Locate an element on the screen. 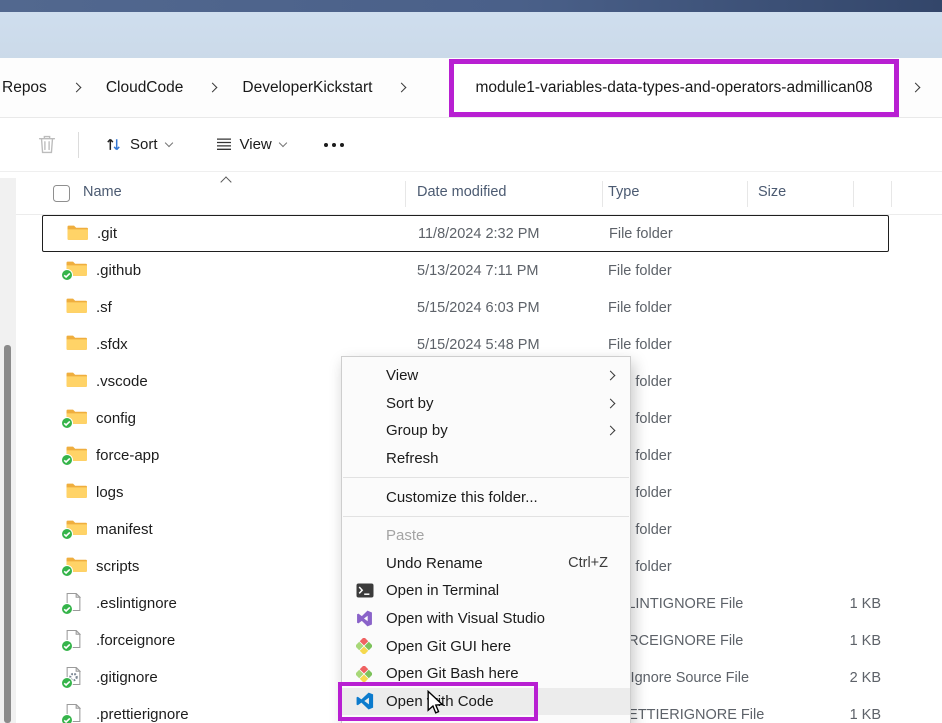 Image resolution: width=942 pixels, height=723 pixels. file-date-modified: 11/8/2024 2:32 PM is located at coordinates (479, 233).